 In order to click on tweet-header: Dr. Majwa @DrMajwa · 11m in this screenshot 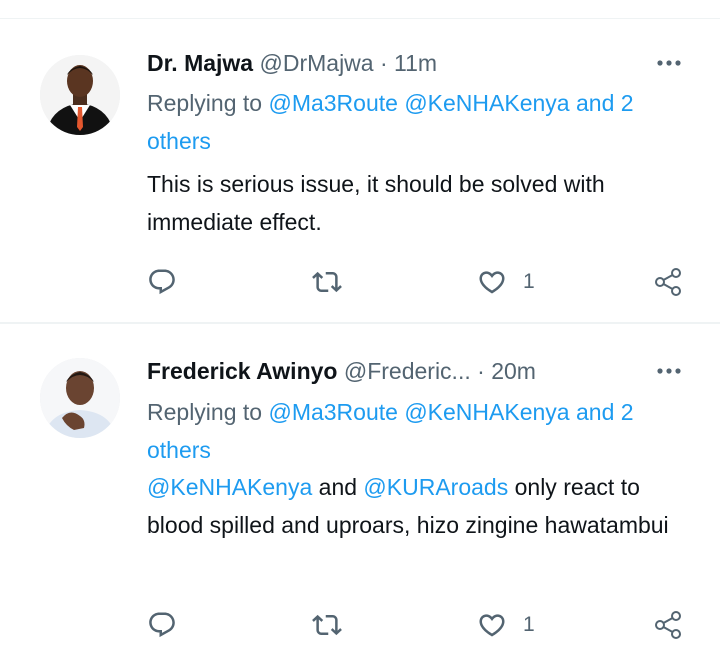, I will do `click(292, 63)`.